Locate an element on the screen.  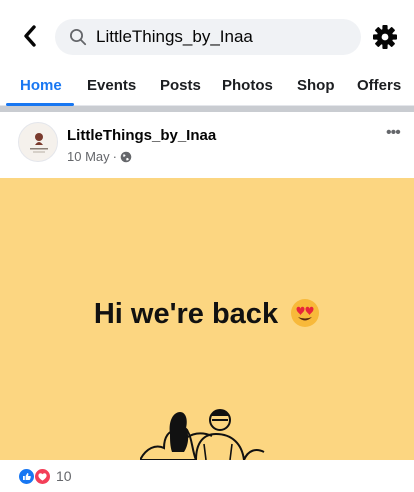
chevron-left-icon is located at coordinates (30, 36).